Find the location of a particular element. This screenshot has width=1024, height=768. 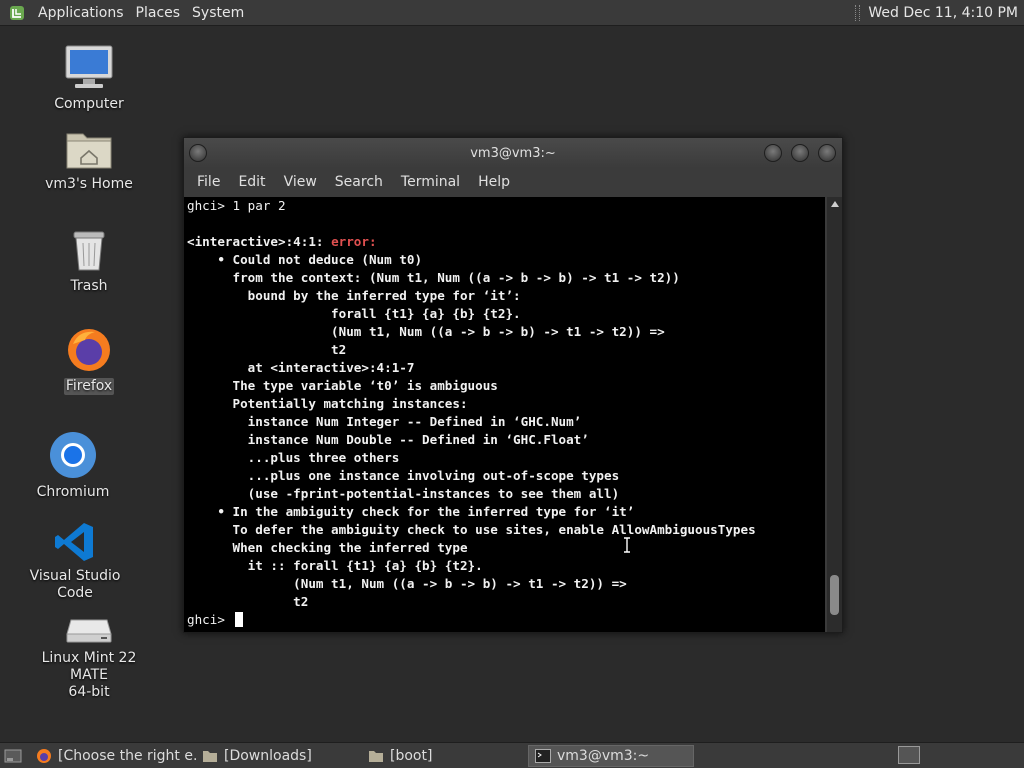

desktop-icon-trash: Trash is located at coordinates (89, 261).